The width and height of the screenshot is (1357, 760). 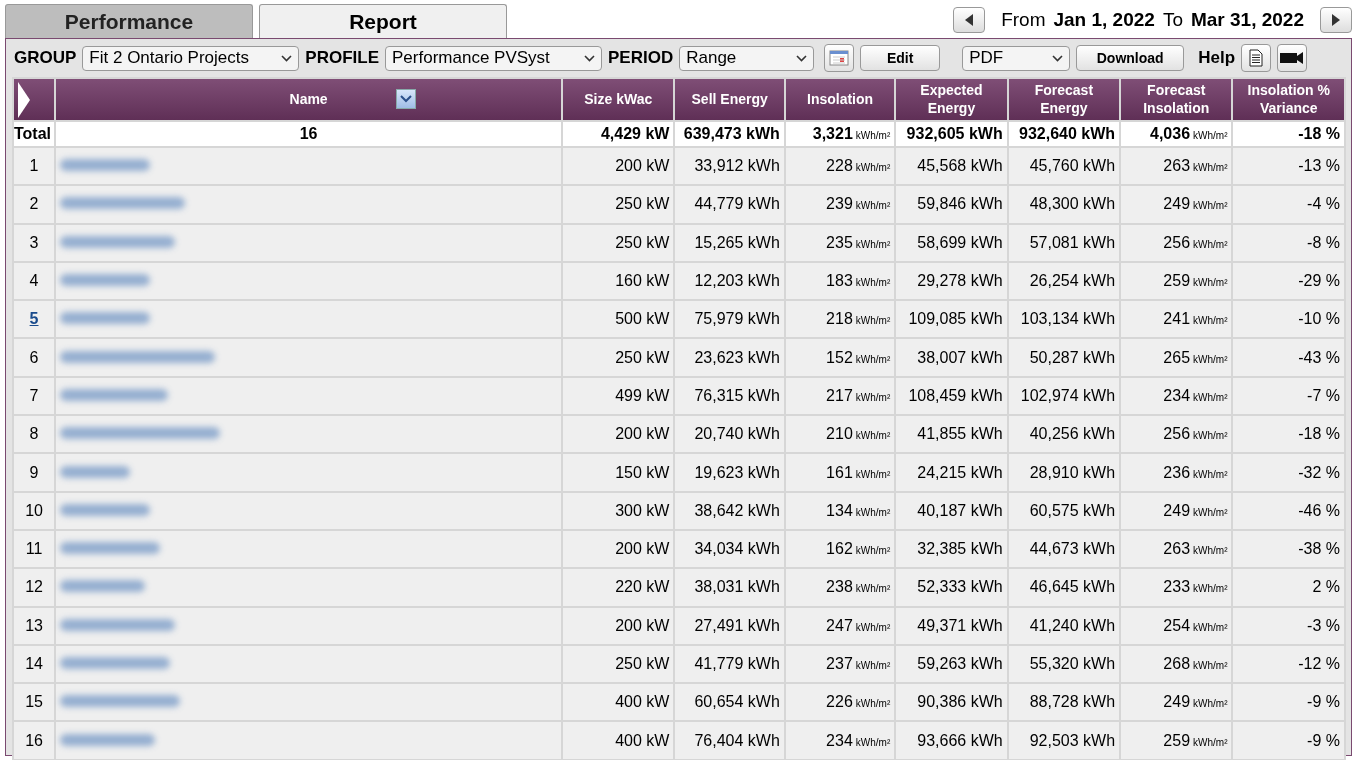 I want to click on value-text: 259, so click(x=1177, y=740).